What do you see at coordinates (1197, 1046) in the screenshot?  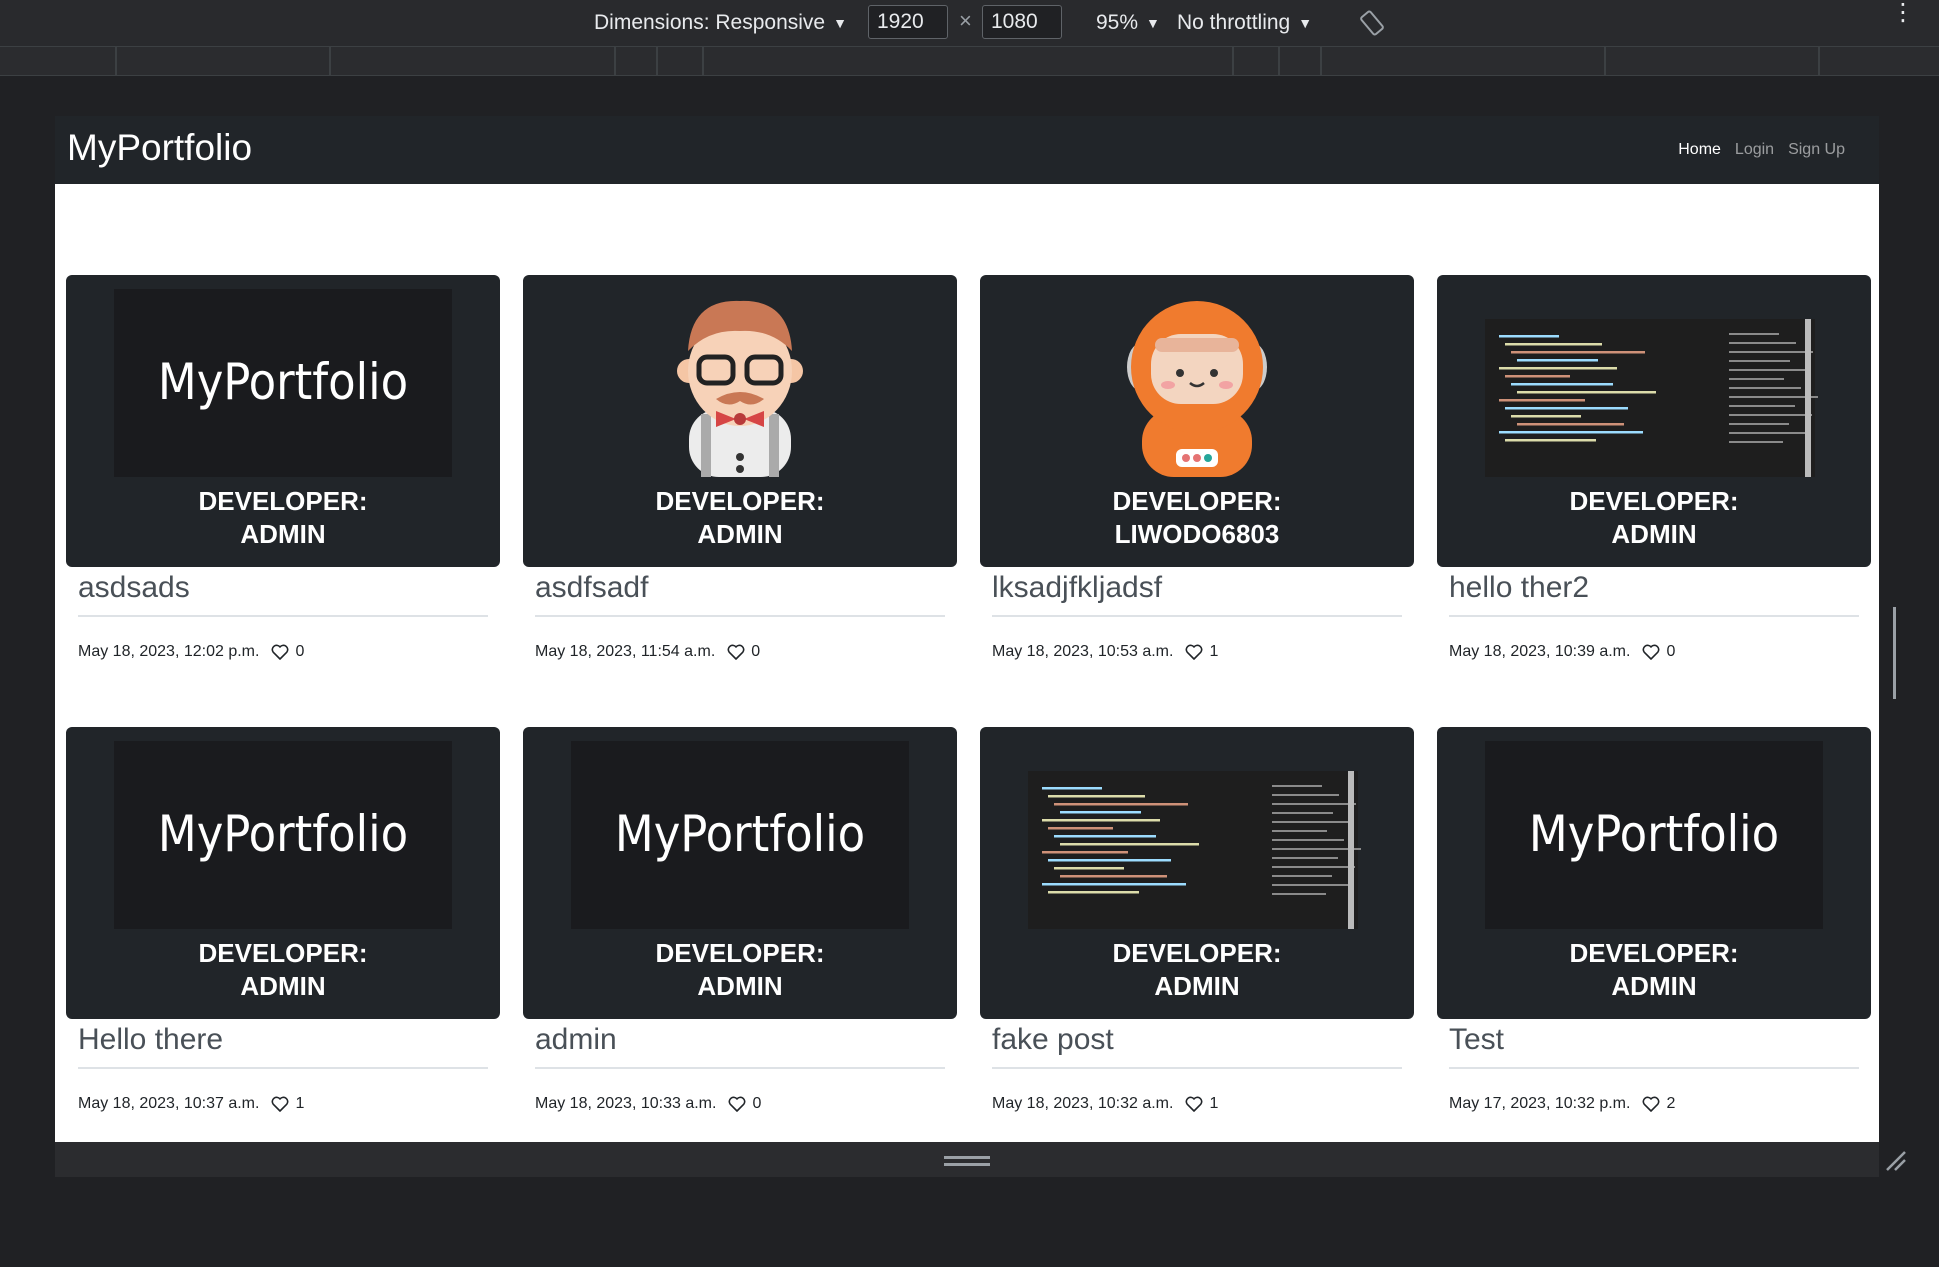 I see `post-title: fake post` at bounding box center [1197, 1046].